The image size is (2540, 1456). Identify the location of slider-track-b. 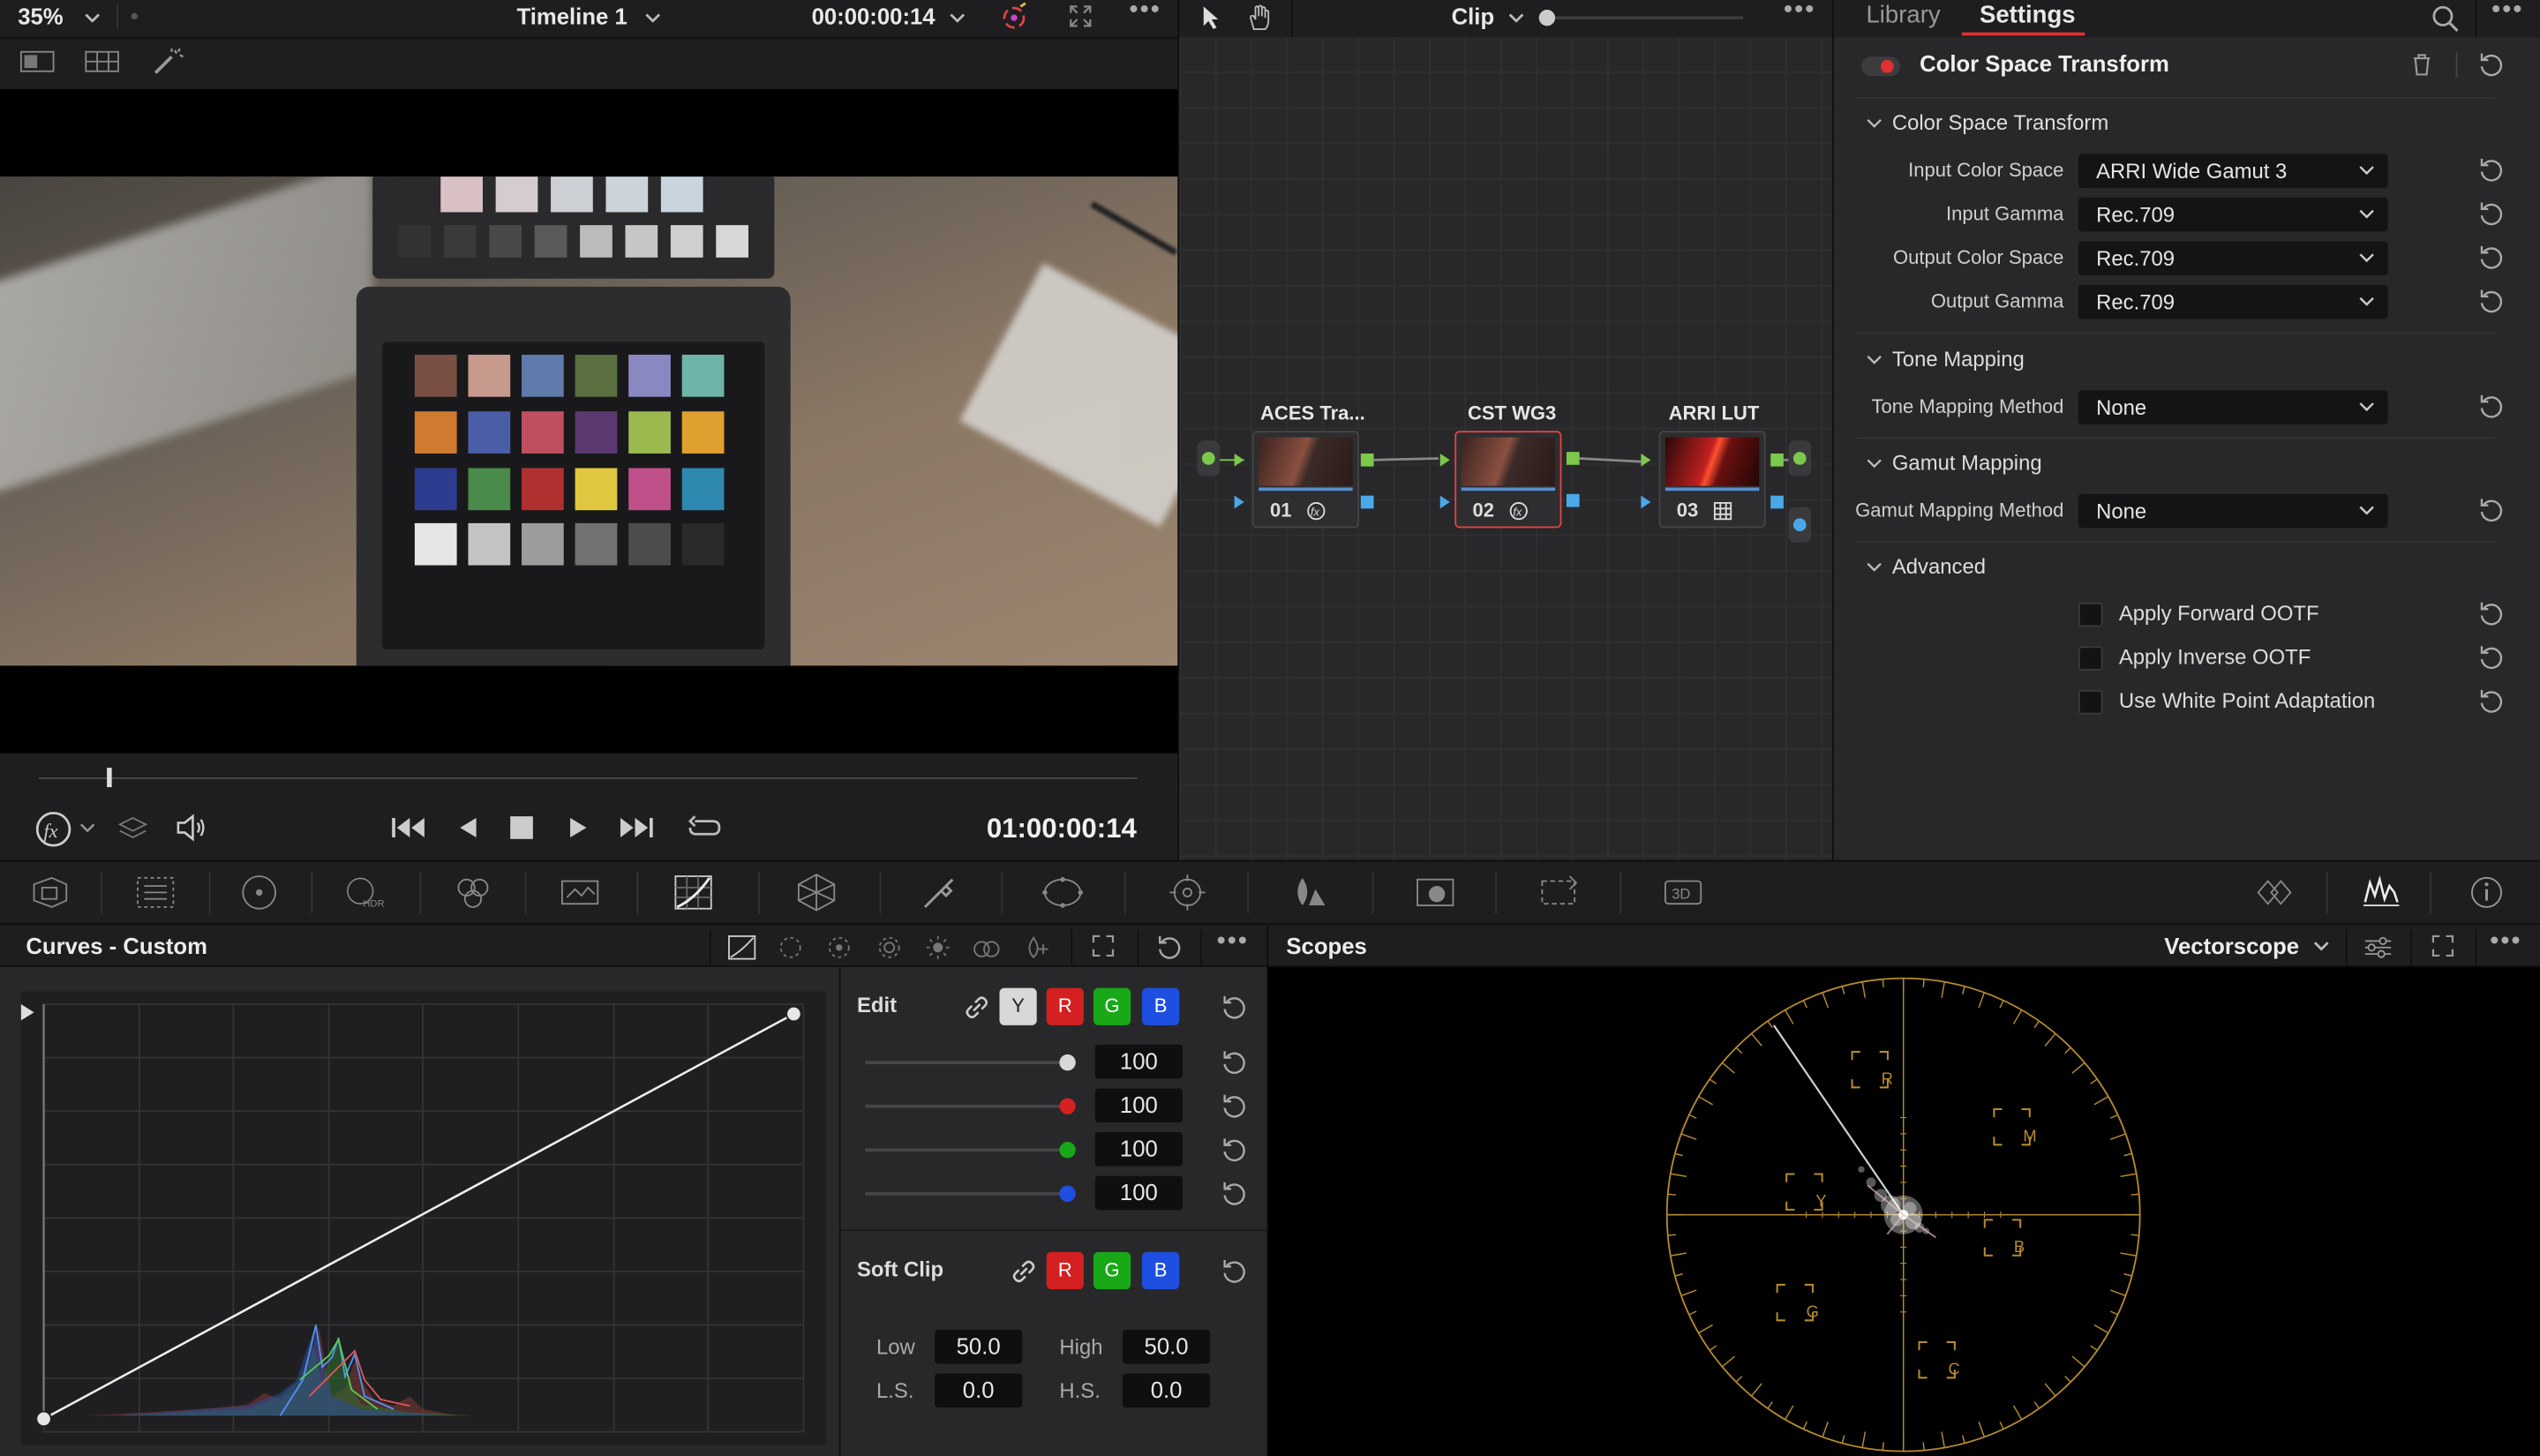
(968, 1193).